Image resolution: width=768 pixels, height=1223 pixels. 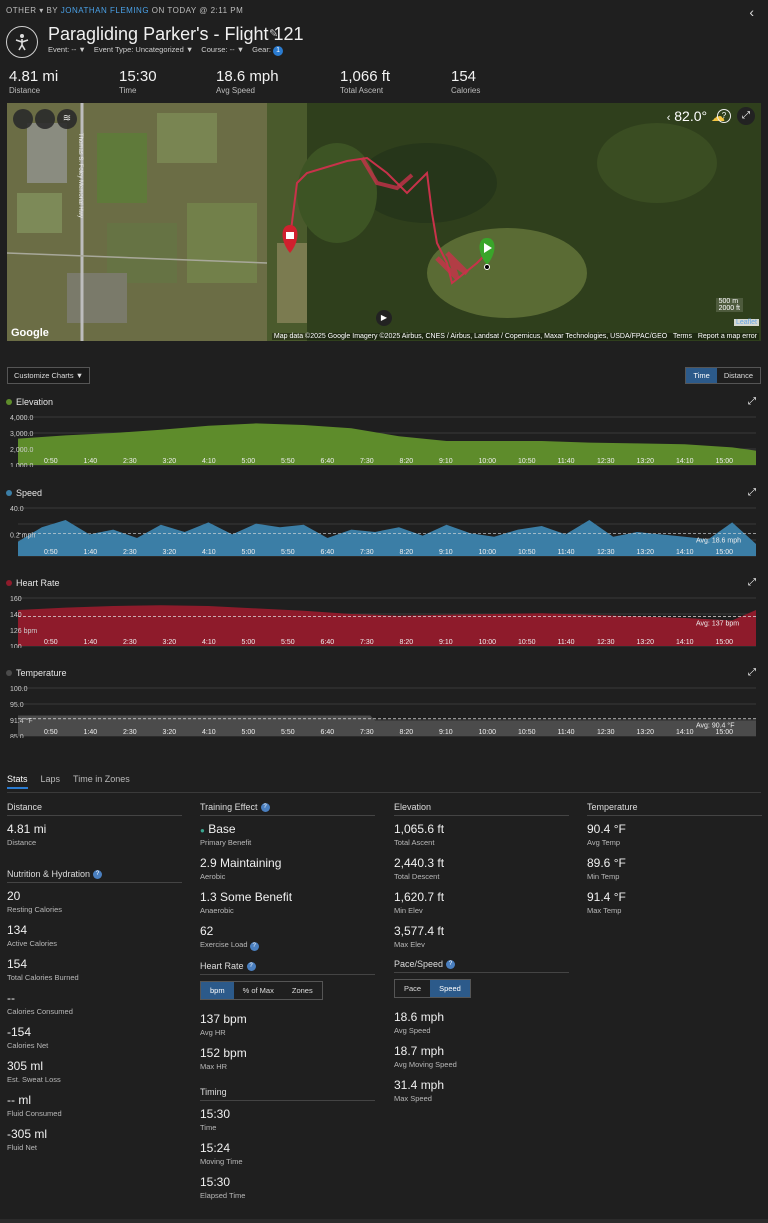 I want to click on tab-time-in-zones: Time in Zones, so click(x=101, y=781).